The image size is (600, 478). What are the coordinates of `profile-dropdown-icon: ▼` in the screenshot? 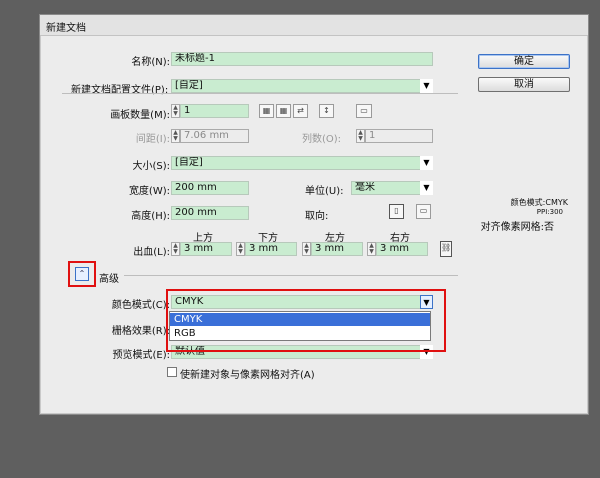 It's located at (426, 86).